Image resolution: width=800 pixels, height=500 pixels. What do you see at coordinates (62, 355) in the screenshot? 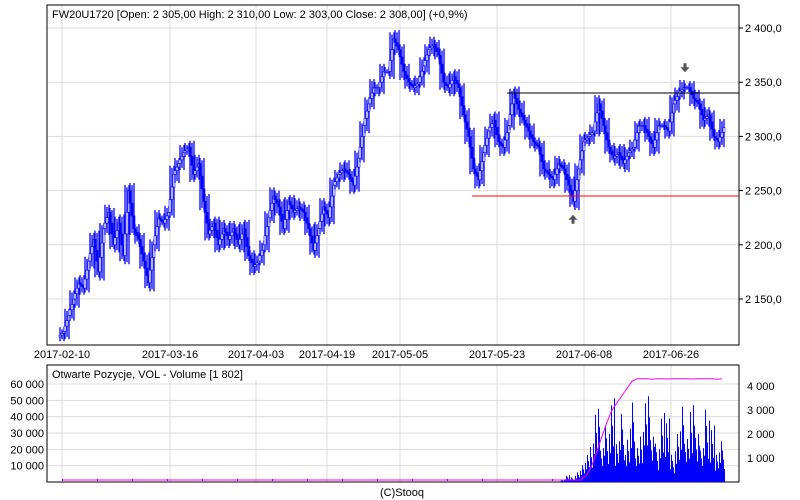
I see `x-tick-label: 2017-02-10` at bounding box center [62, 355].